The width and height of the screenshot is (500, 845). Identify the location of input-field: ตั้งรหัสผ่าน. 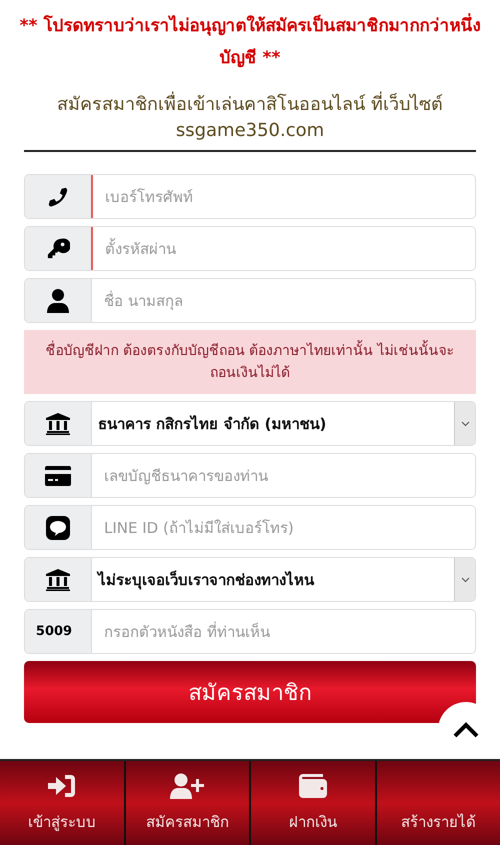
(250, 248).